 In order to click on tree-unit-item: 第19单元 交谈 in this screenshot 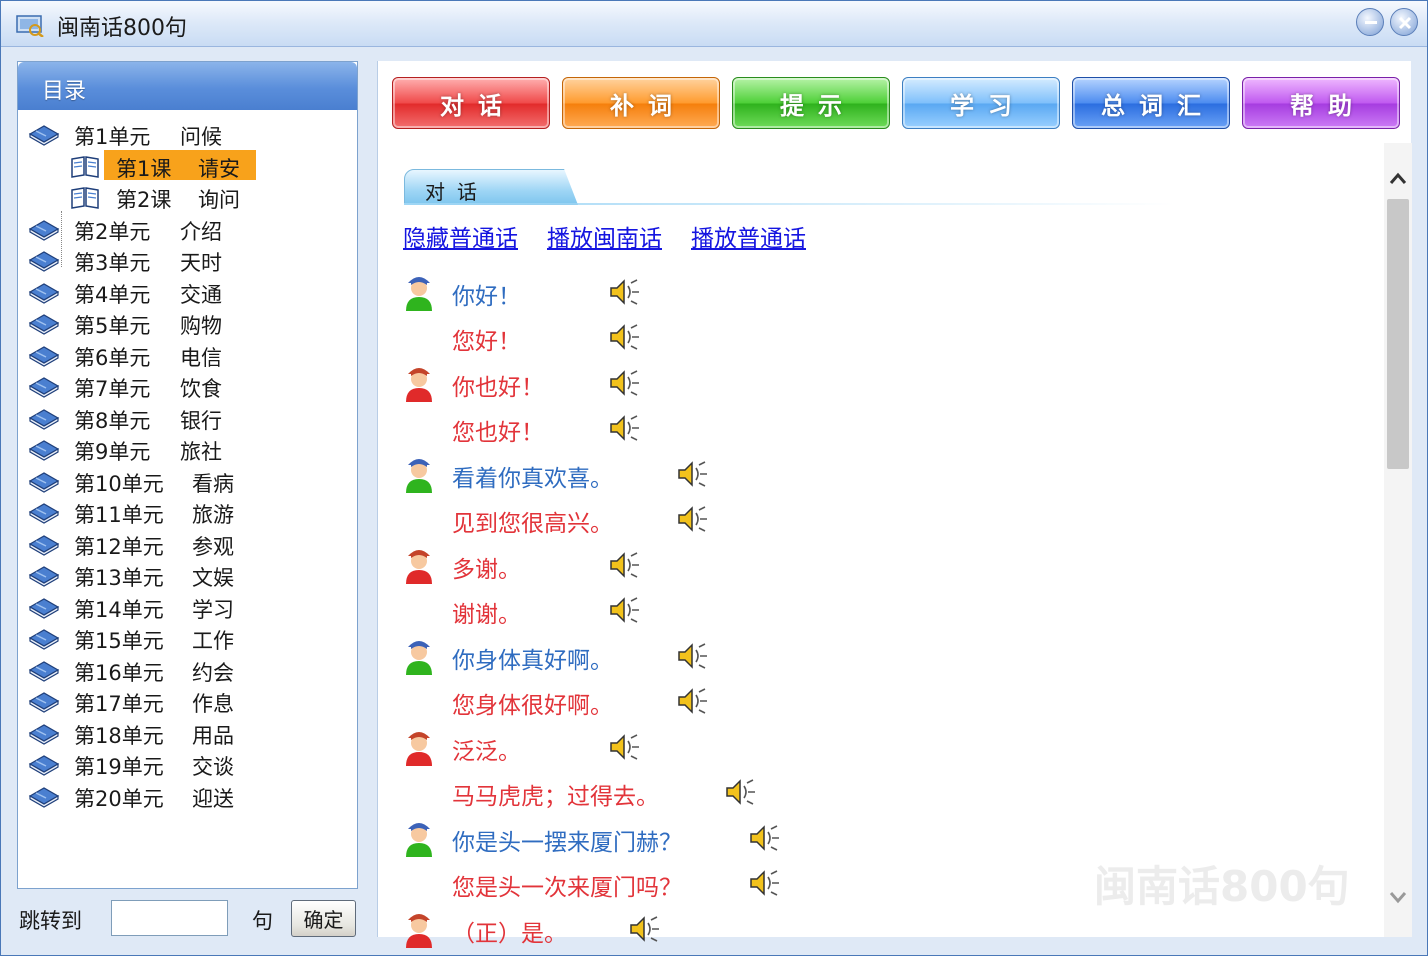, I will do `click(188, 763)`.